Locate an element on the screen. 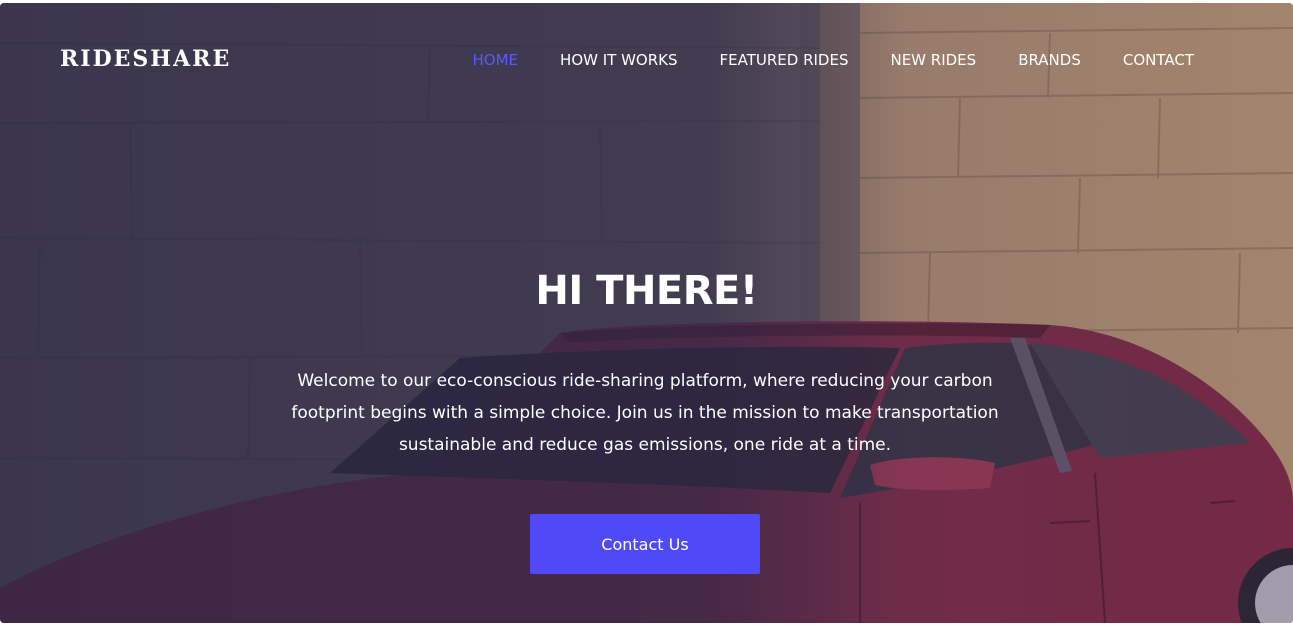  site-logo: RIDESHARE is located at coordinates (145, 59).